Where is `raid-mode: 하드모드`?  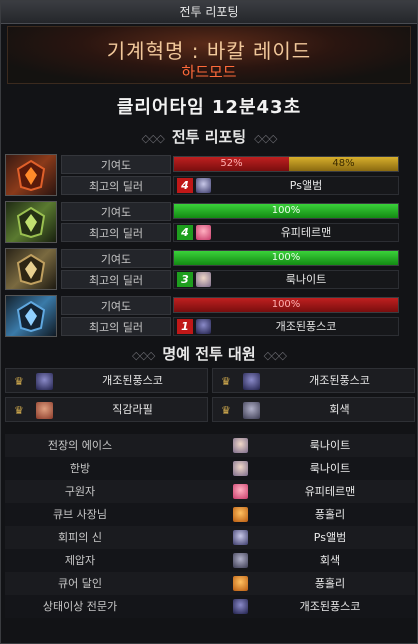 raid-mode: 하드모드 is located at coordinates (209, 72).